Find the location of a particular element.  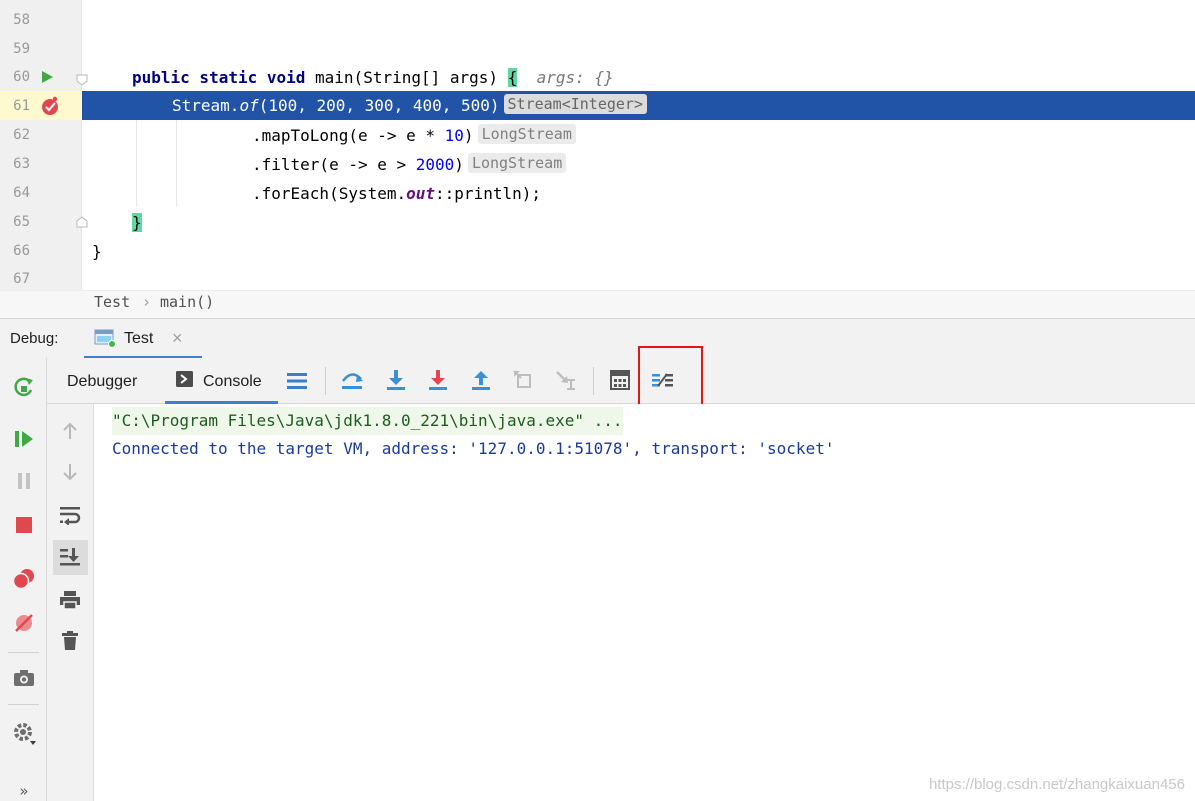

tab-debugger: Debugger is located at coordinates (102, 382).